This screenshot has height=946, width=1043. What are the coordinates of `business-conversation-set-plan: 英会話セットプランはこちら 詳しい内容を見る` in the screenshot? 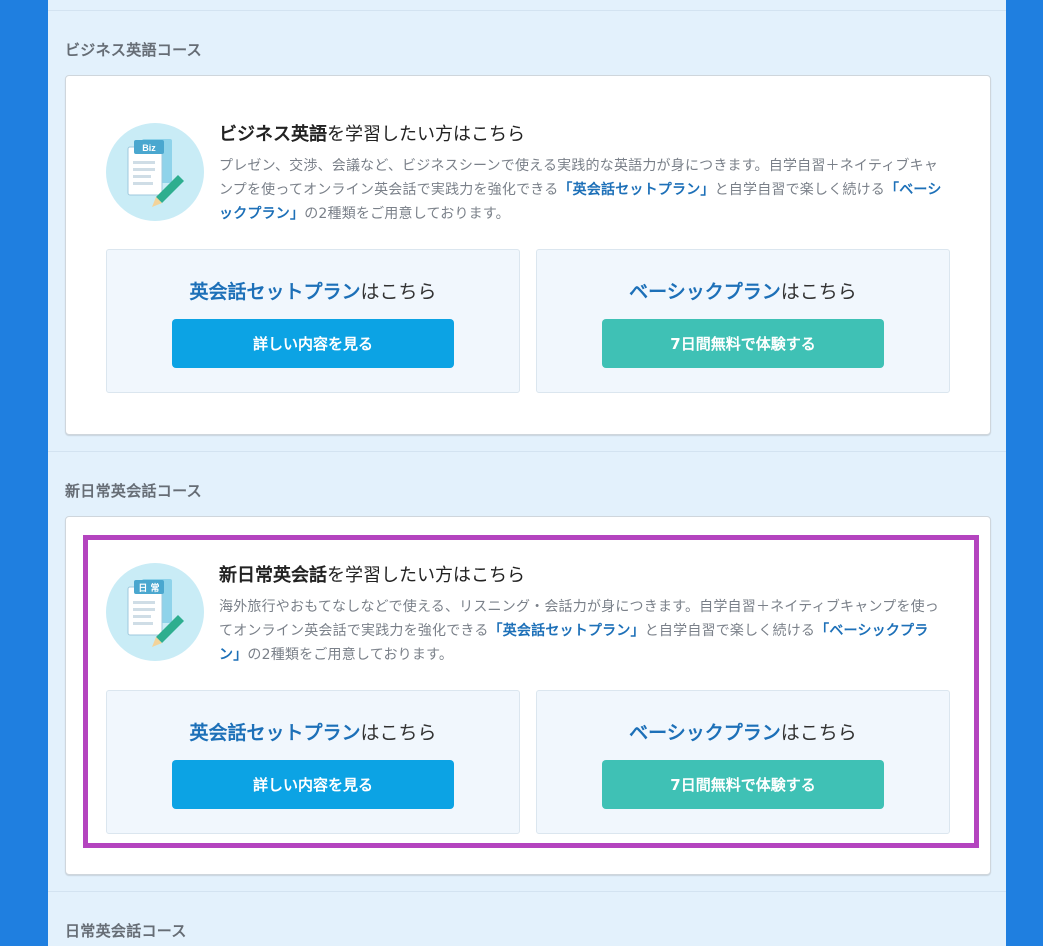 It's located at (313, 321).